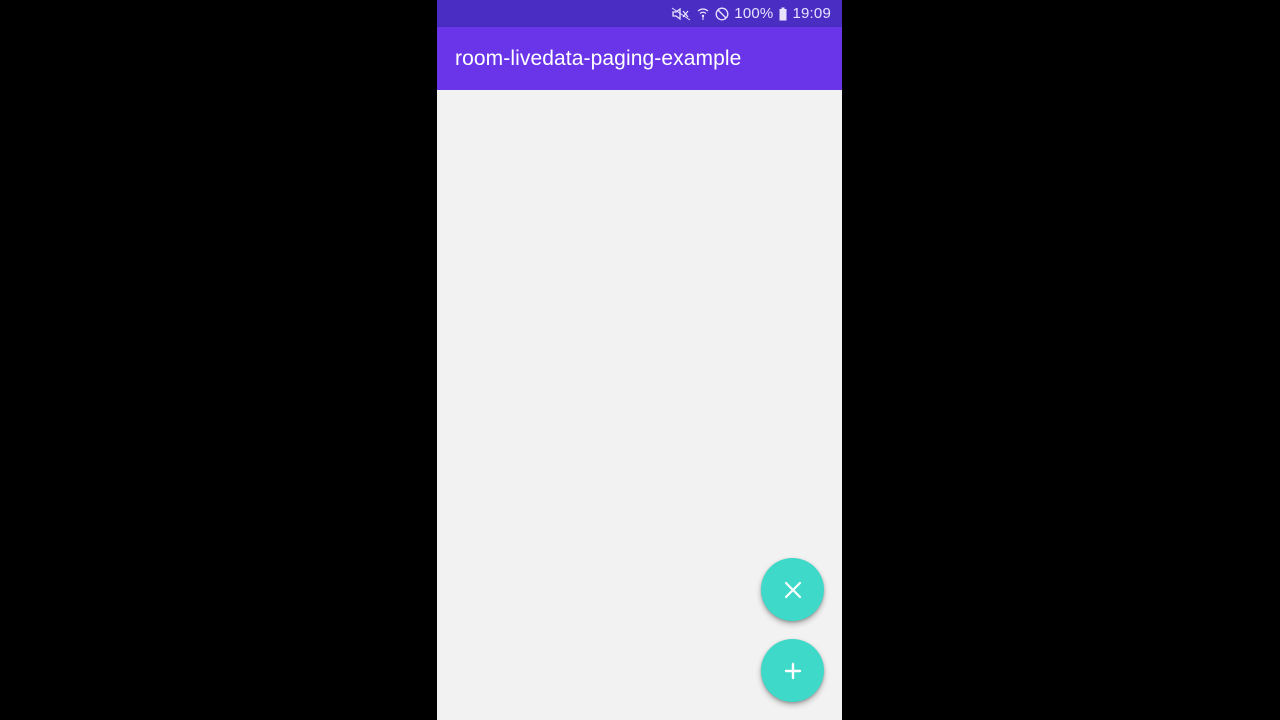 This screenshot has width=1280, height=720. I want to click on do-not-disturb-icon, so click(722, 14).